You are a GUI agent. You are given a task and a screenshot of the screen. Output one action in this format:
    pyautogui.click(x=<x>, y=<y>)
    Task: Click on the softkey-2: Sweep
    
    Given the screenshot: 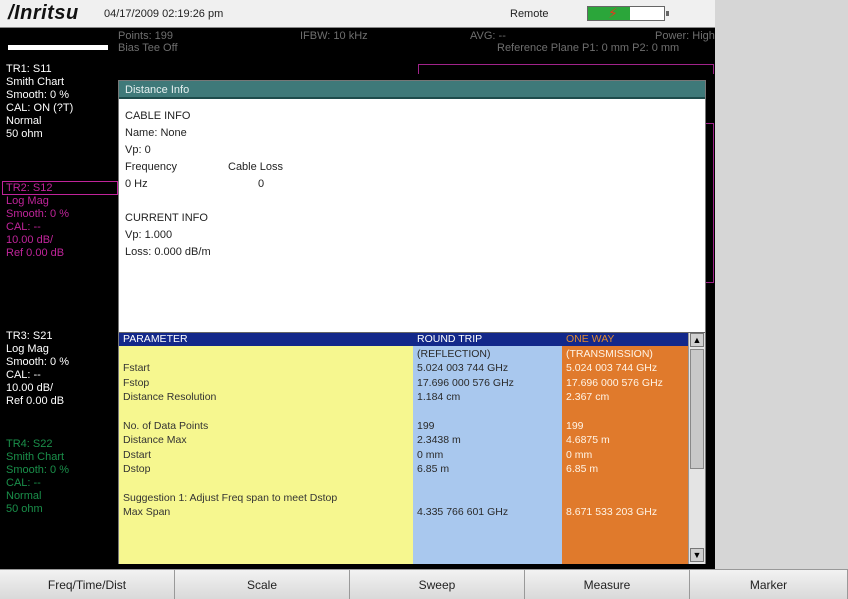 What is the action you would take?
    pyautogui.click(x=437, y=584)
    